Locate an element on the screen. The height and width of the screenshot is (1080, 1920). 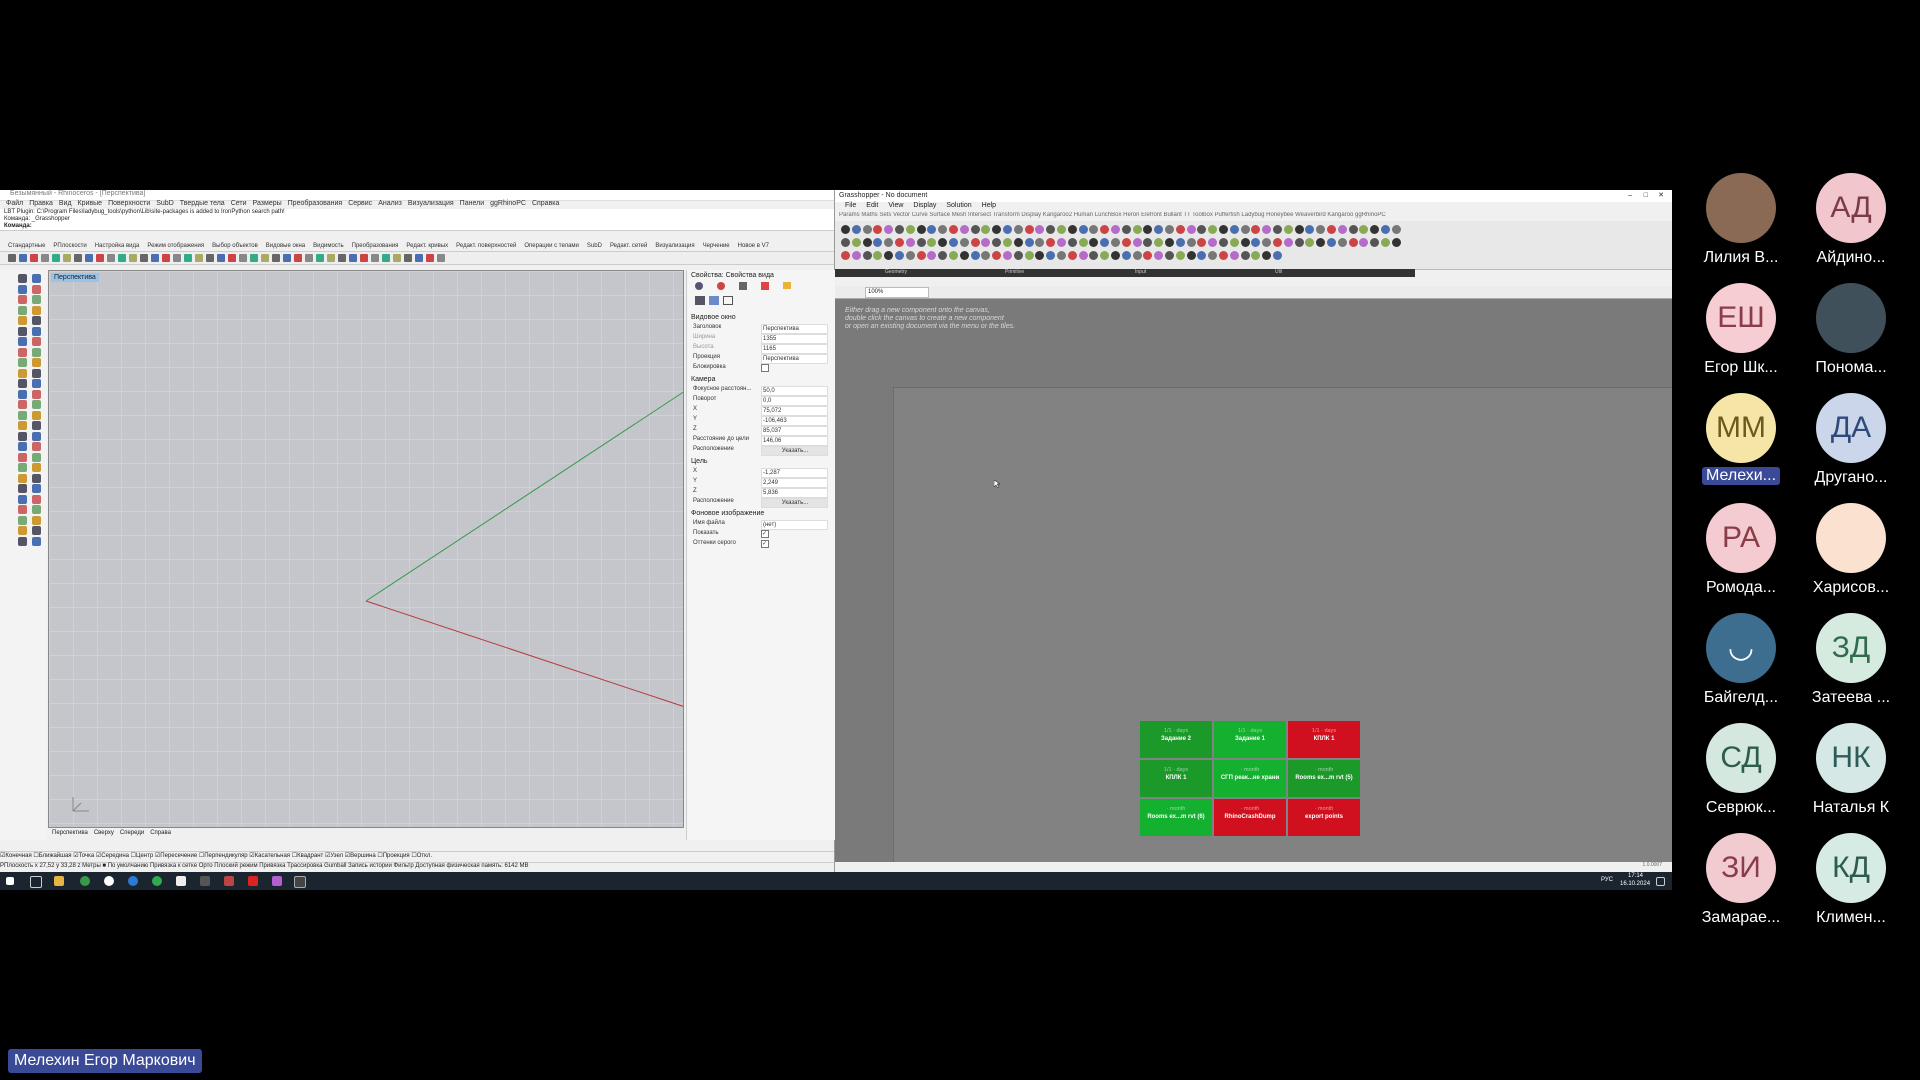
close-icon: ✕ is located at coordinates (1661, 196).